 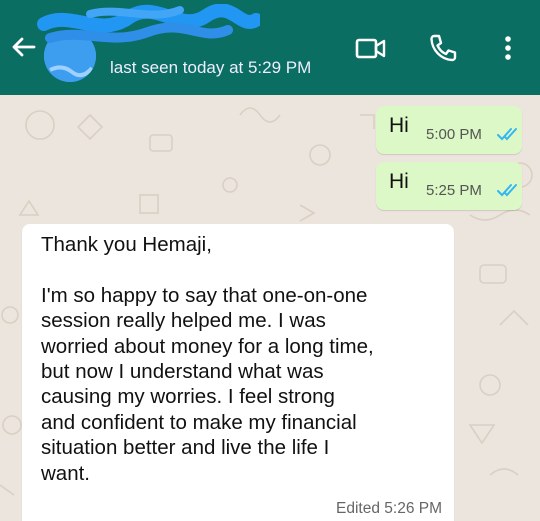 What do you see at coordinates (389, 508) in the screenshot?
I see `message-time-edited: Edited 5:26 PM` at bounding box center [389, 508].